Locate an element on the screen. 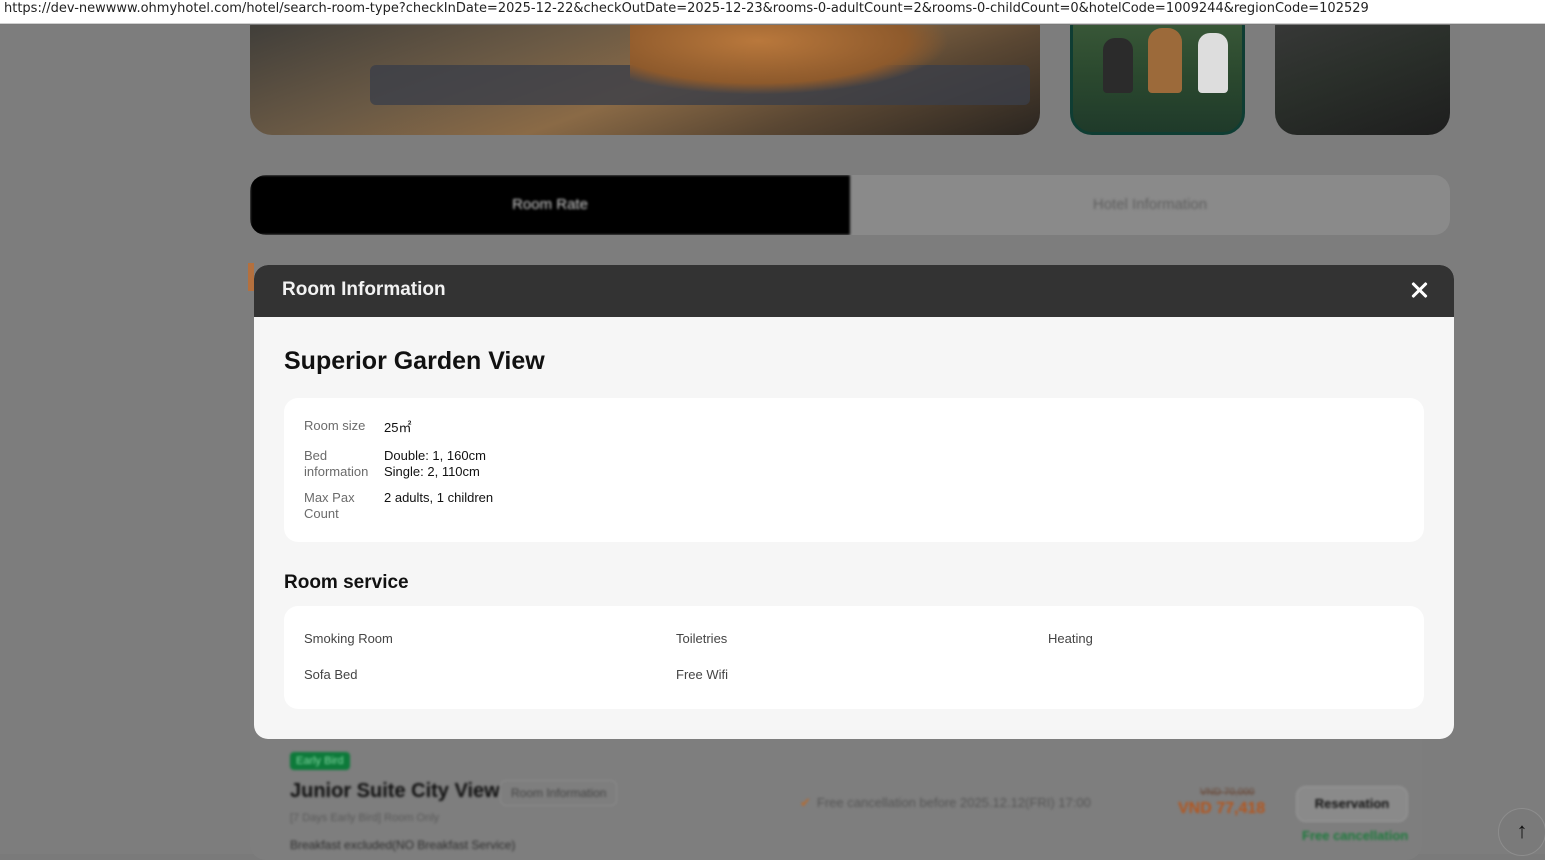 This screenshot has height=860, width=1545. original-price: VND 70,000 is located at coordinates (1227, 792).